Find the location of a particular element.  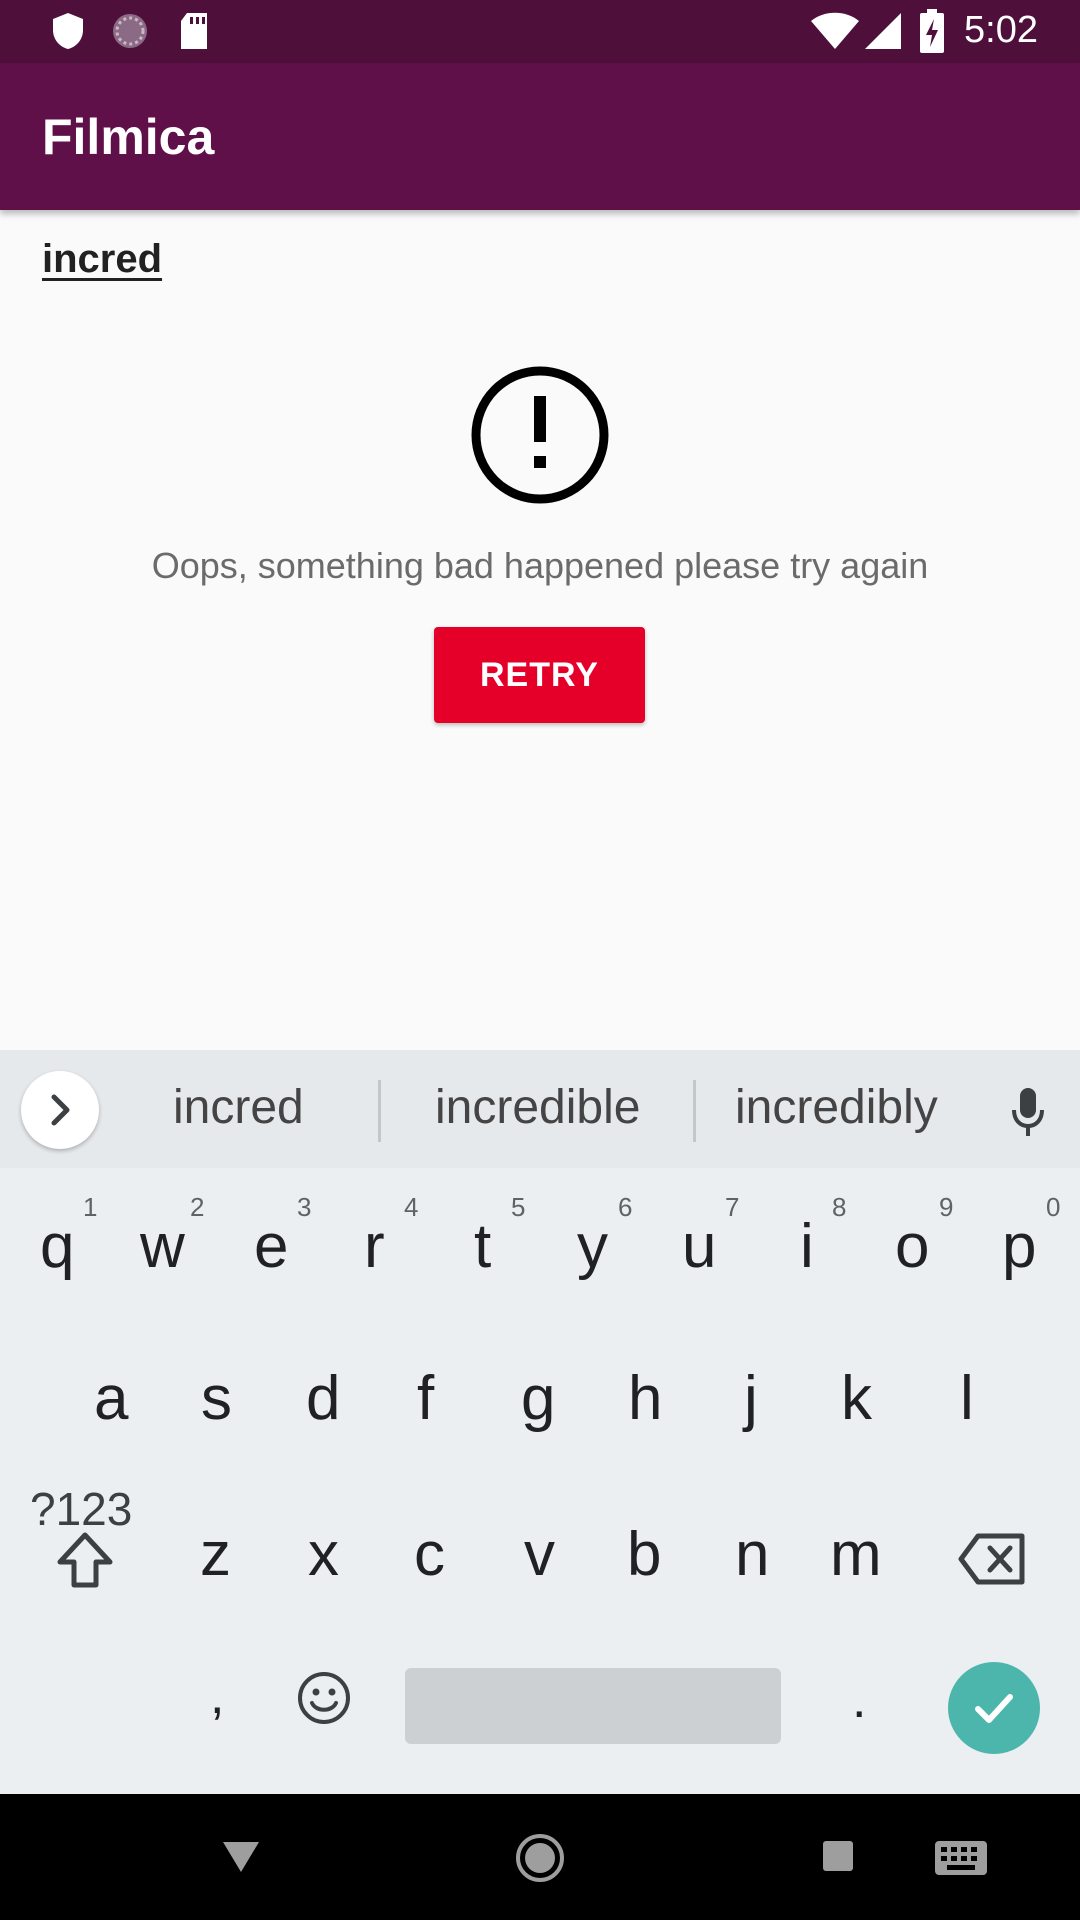

status-bar: 5:02 is located at coordinates (540, 31).